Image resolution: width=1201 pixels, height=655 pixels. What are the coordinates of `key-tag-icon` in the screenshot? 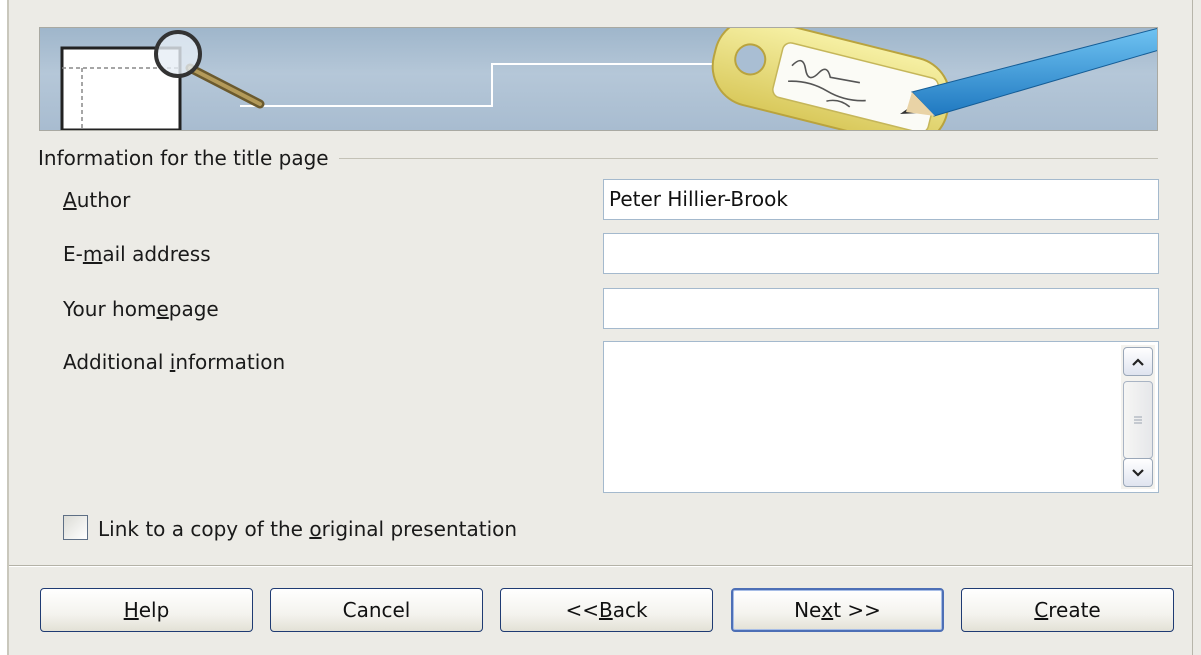 It's located at (831, 79).